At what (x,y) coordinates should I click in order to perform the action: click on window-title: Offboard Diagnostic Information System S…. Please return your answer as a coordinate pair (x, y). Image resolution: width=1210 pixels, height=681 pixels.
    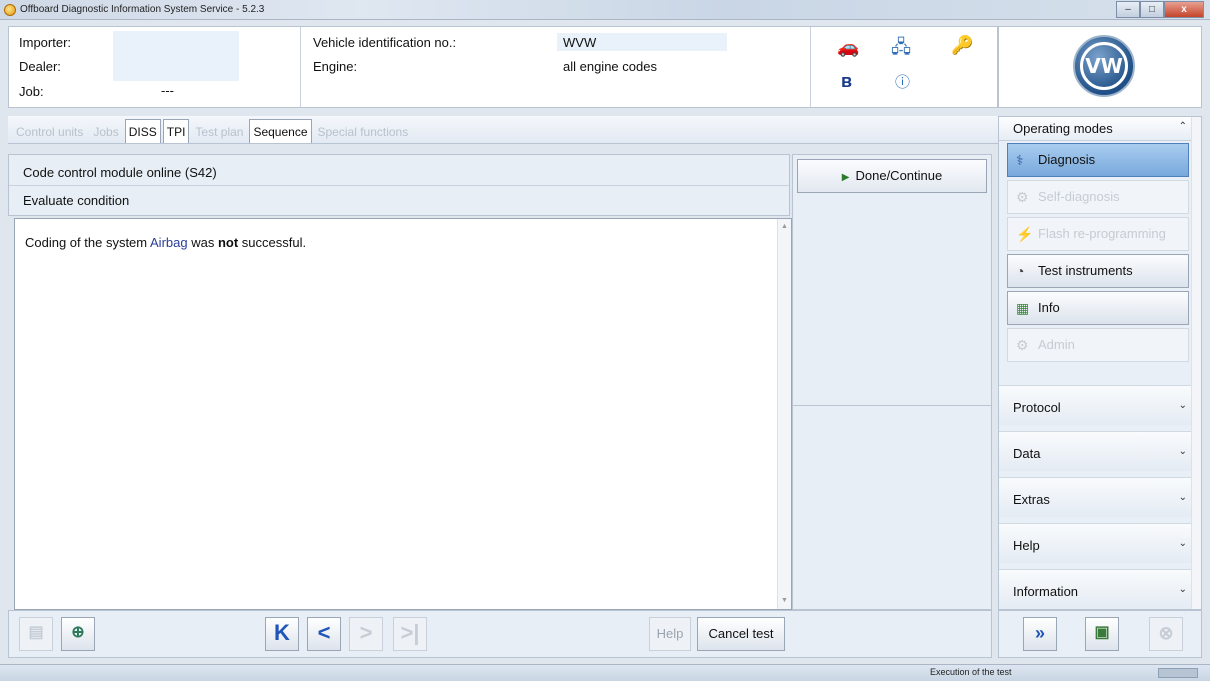
    Looking at the image, I should click on (142, 9).